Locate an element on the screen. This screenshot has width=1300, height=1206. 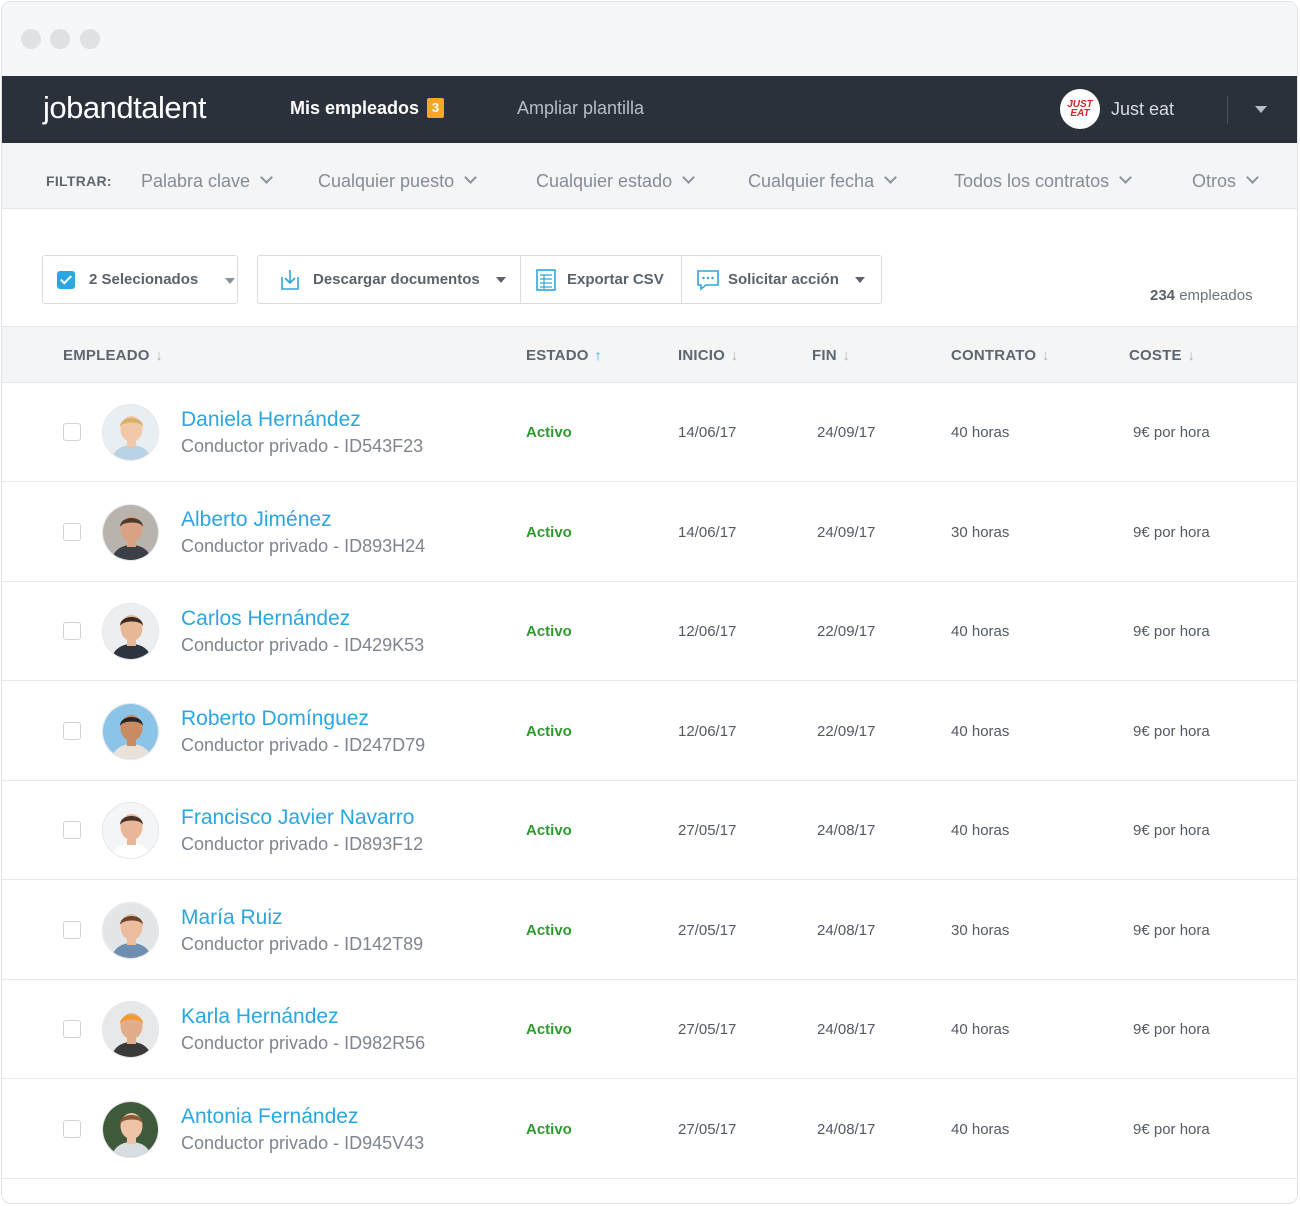
nav-ampliar-plantilla: Ampliar plantilla is located at coordinates (580, 108).